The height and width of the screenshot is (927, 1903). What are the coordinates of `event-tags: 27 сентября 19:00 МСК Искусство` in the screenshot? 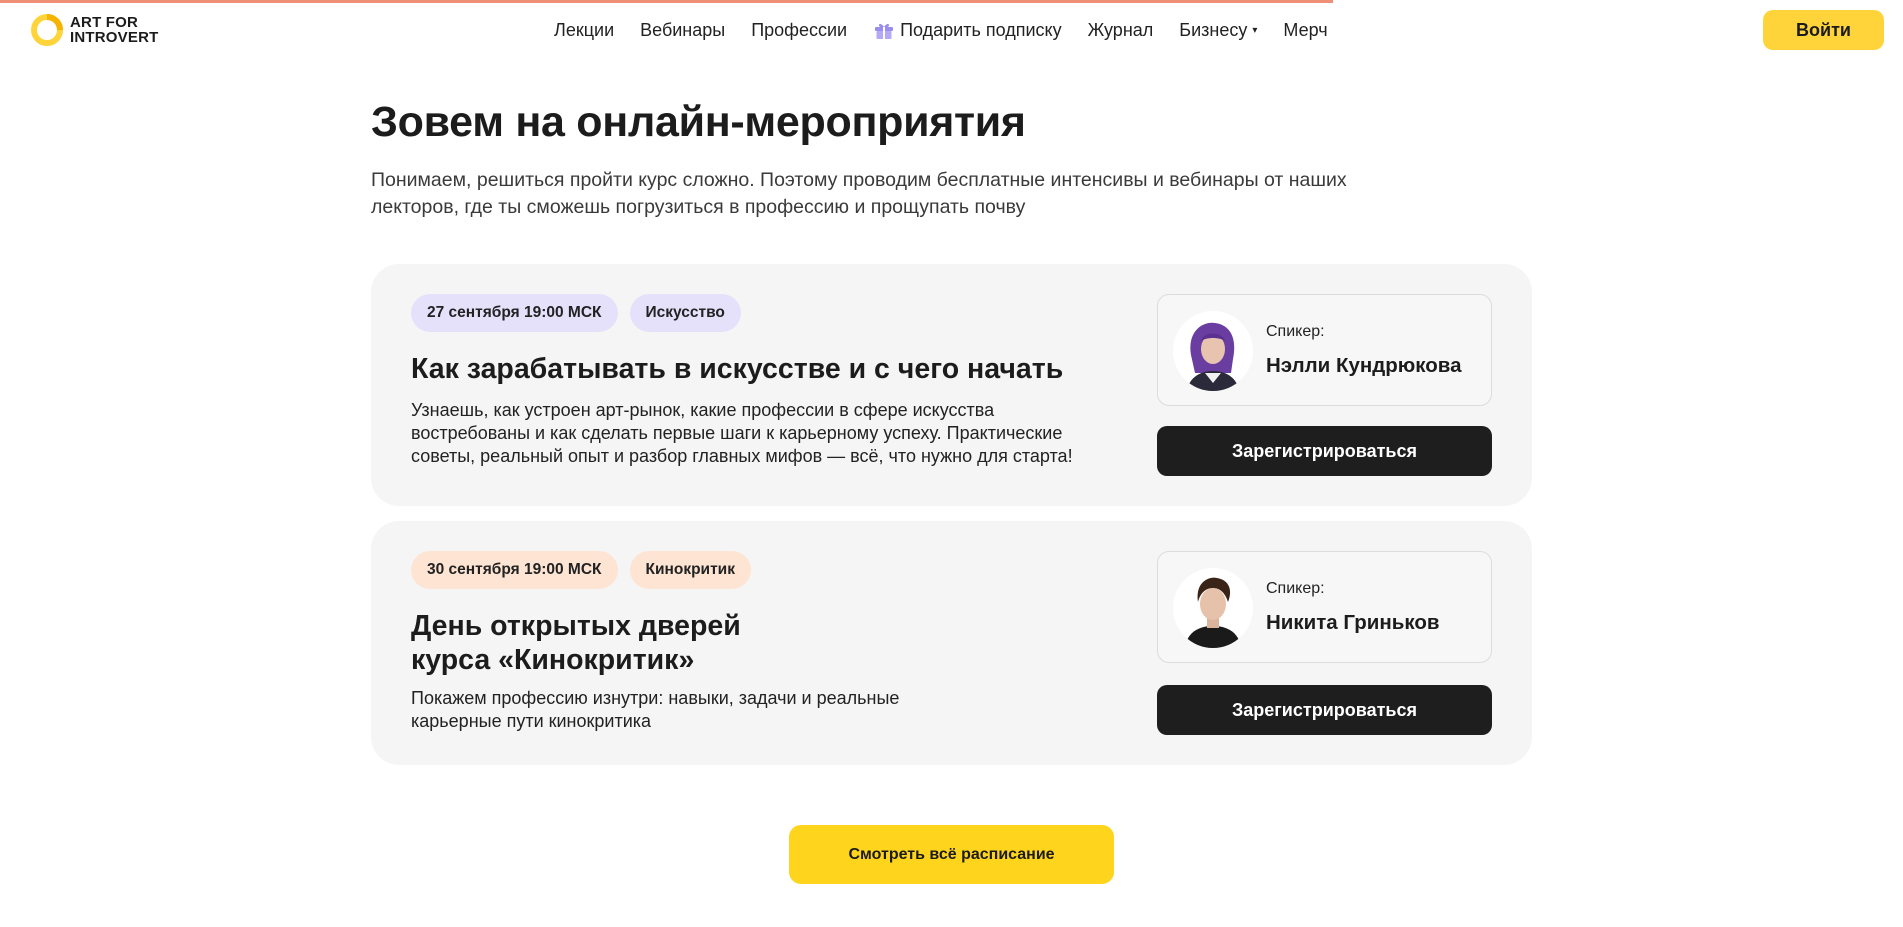 It's located at (582, 313).